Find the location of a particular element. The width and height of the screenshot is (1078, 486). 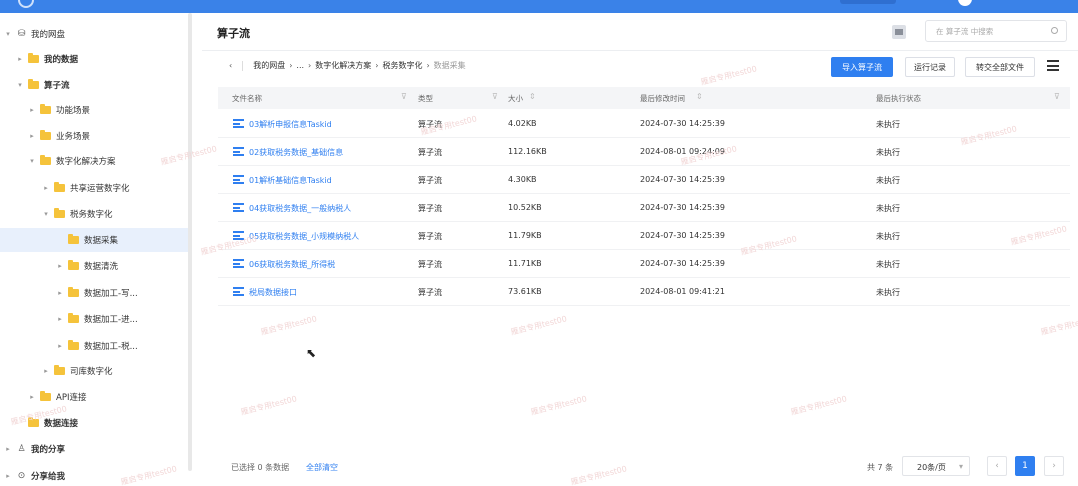

table-row: 税局数据接口 算子流 73.61KB 2024-08-01 09:41:21 未执行 is located at coordinates (644, 292).